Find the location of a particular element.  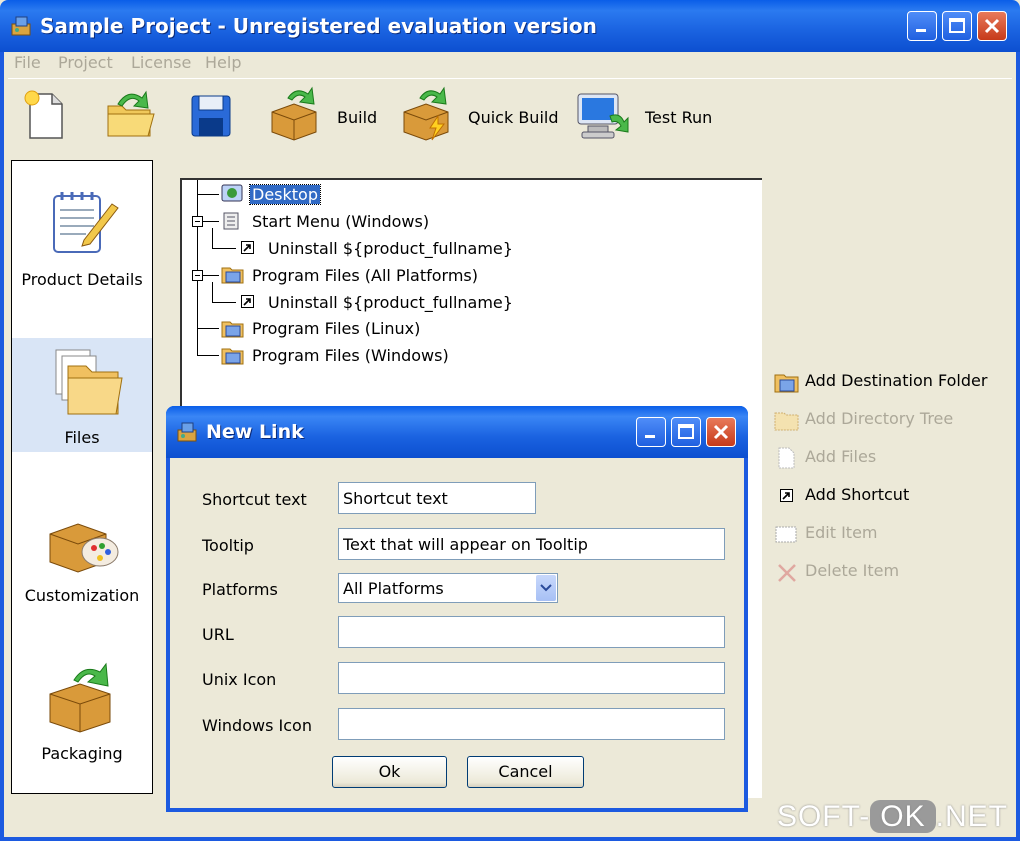

menu-divider is located at coordinates (510, 78).